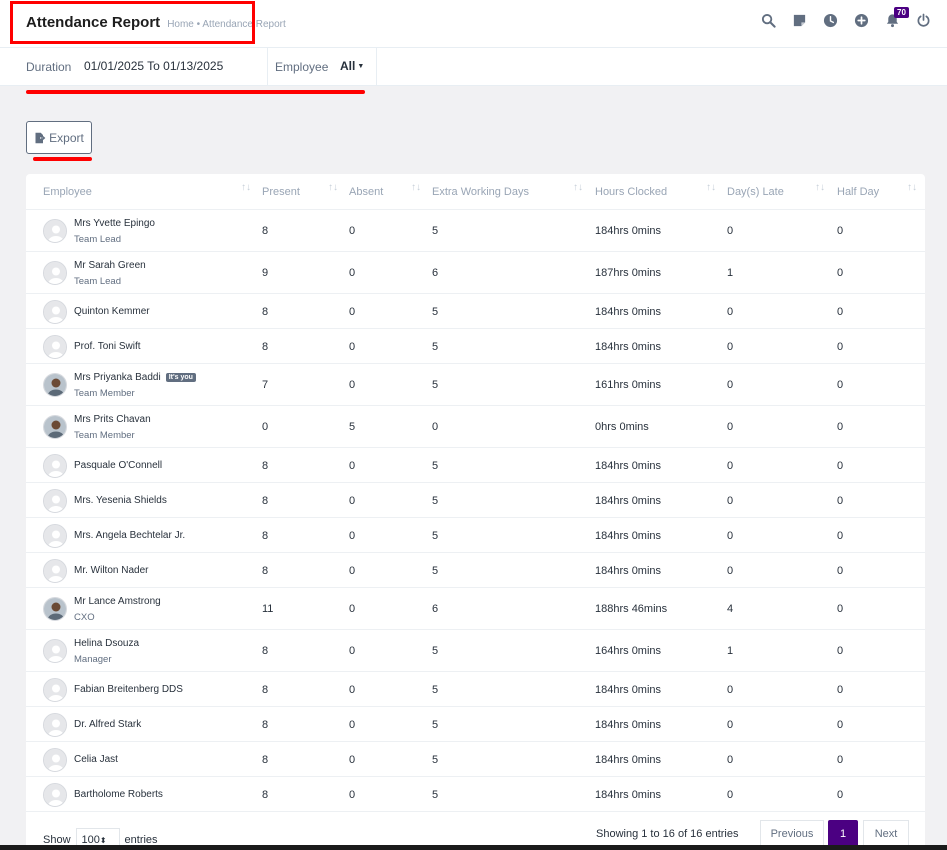  I want to click on duration-filter: Duration 01/01/2025 To 01/13/2025, so click(134, 67).